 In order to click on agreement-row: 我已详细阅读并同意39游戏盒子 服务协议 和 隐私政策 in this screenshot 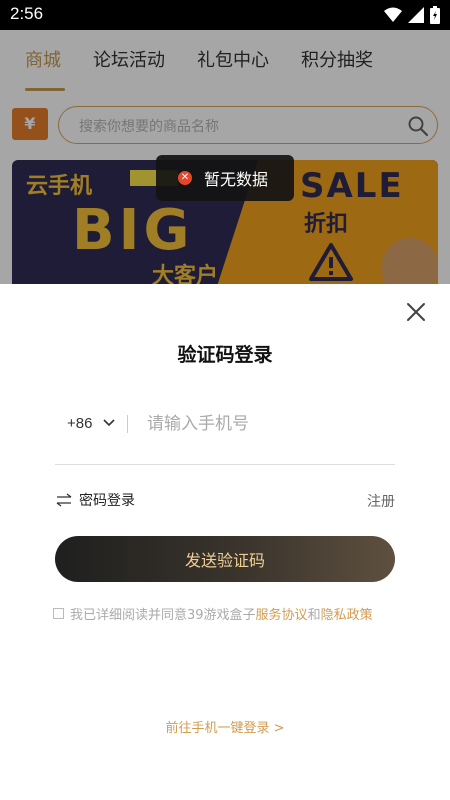, I will do `click(213, 613)`.